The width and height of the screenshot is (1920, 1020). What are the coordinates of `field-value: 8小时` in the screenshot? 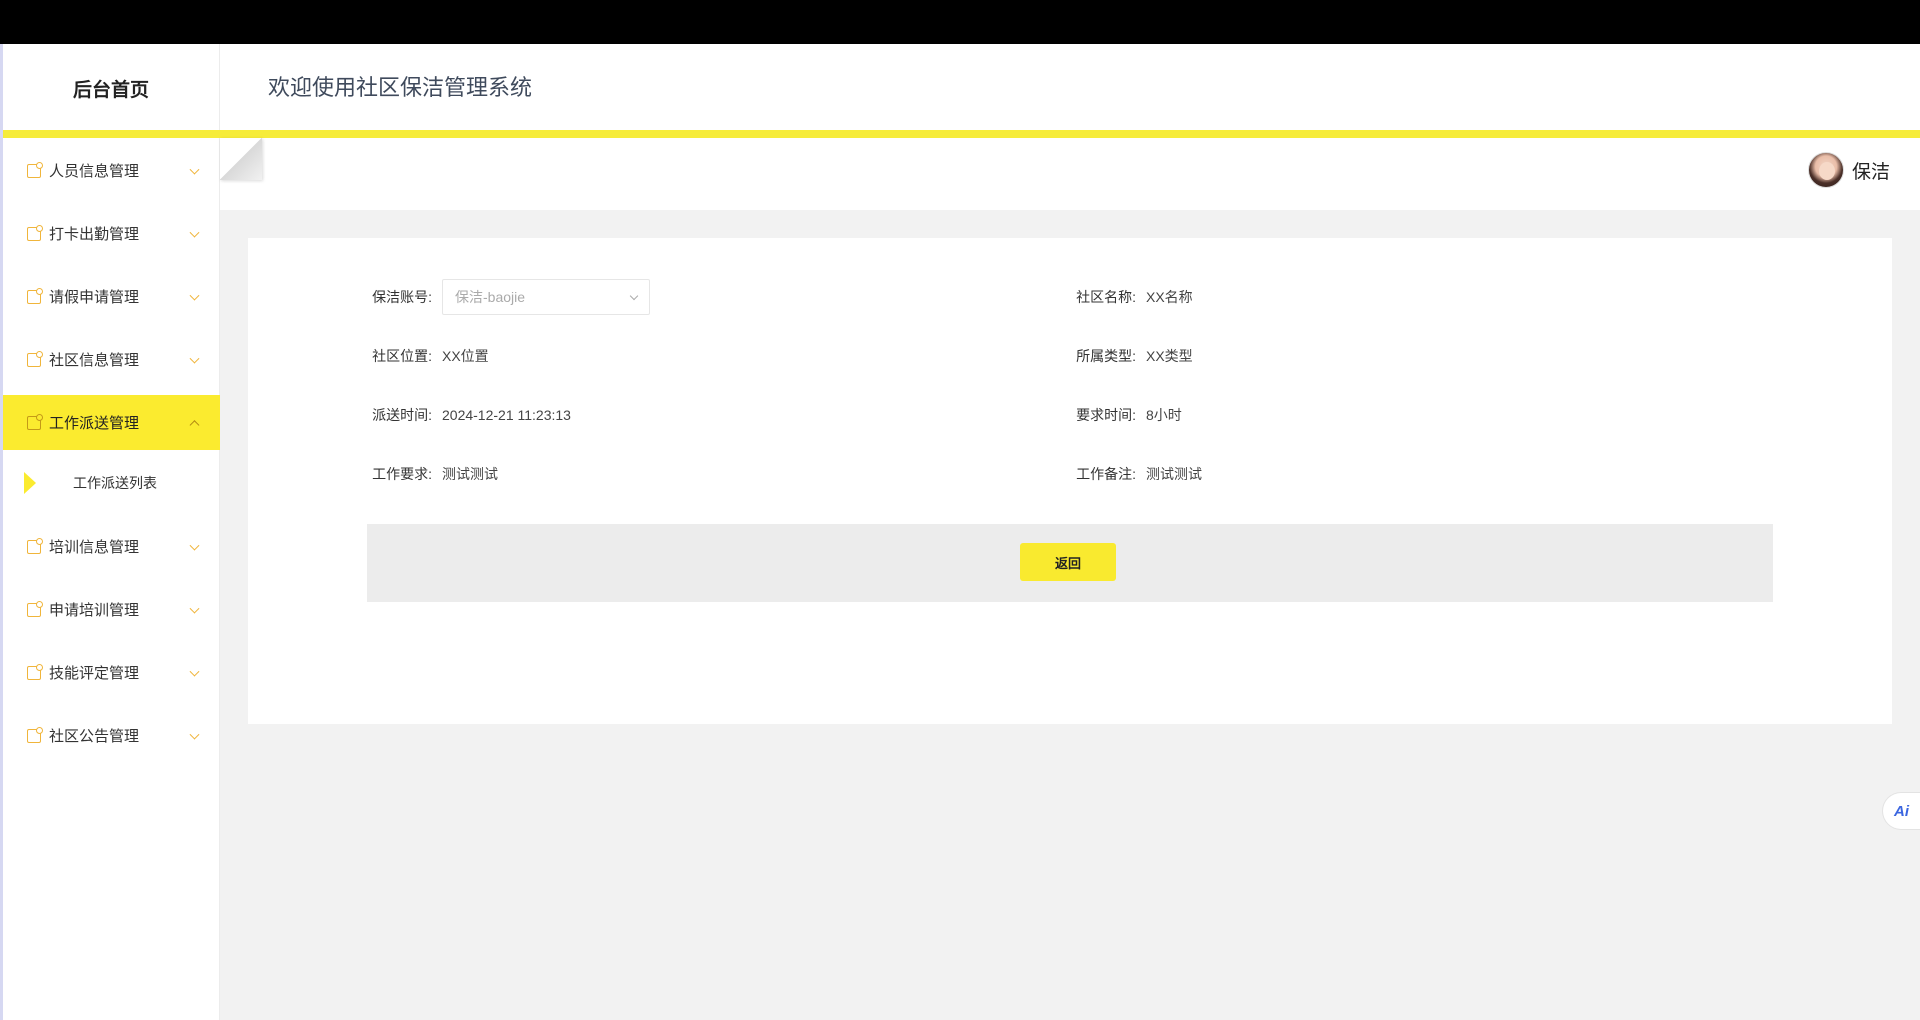 It's located at (1164, 415).